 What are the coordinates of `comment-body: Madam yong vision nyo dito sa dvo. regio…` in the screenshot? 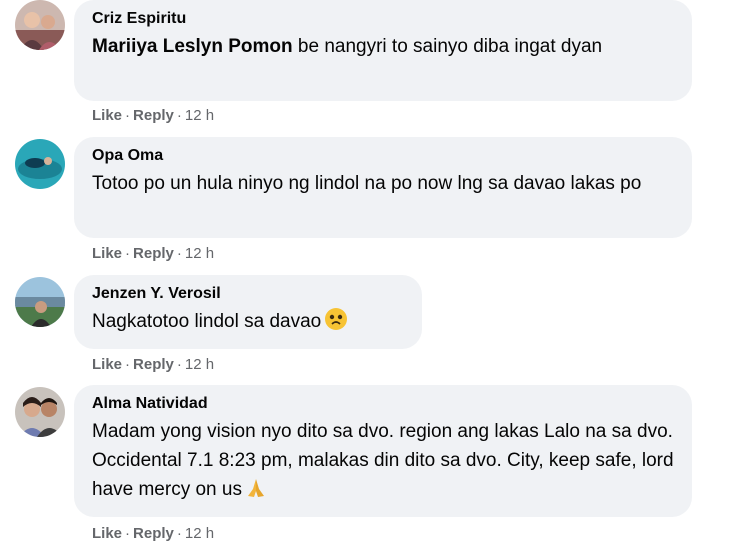 It's located at (383, 460).